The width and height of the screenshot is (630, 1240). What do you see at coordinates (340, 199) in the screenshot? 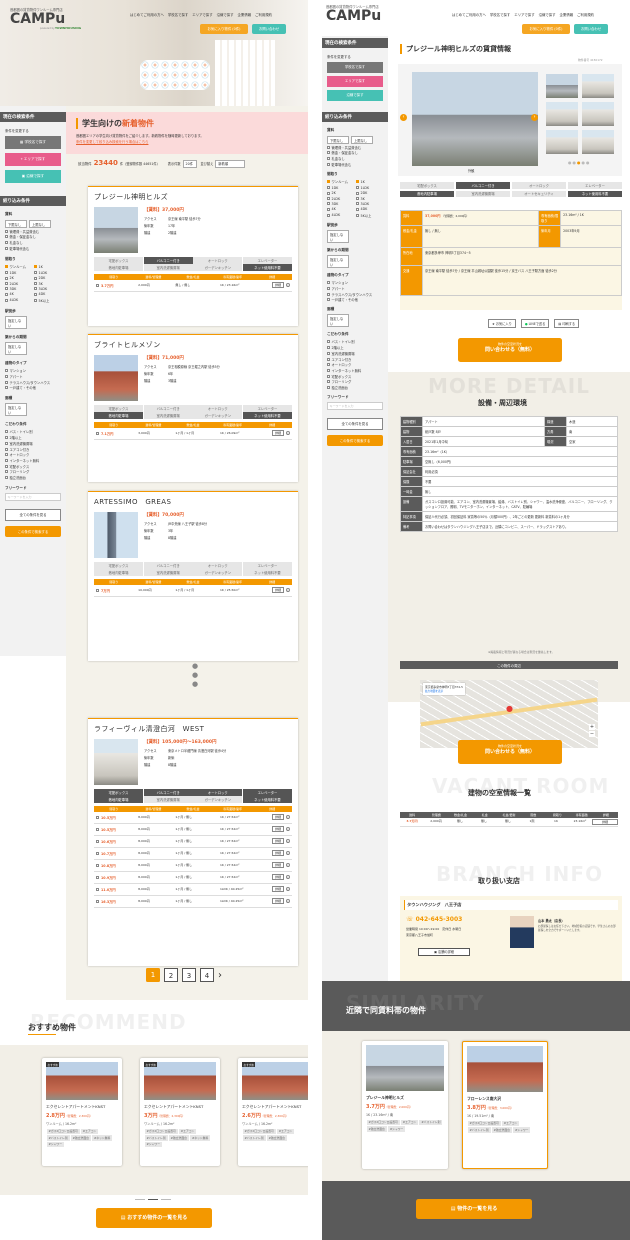
I see `layout-checkbox: 2LDK` at bounding box center [340, 199].